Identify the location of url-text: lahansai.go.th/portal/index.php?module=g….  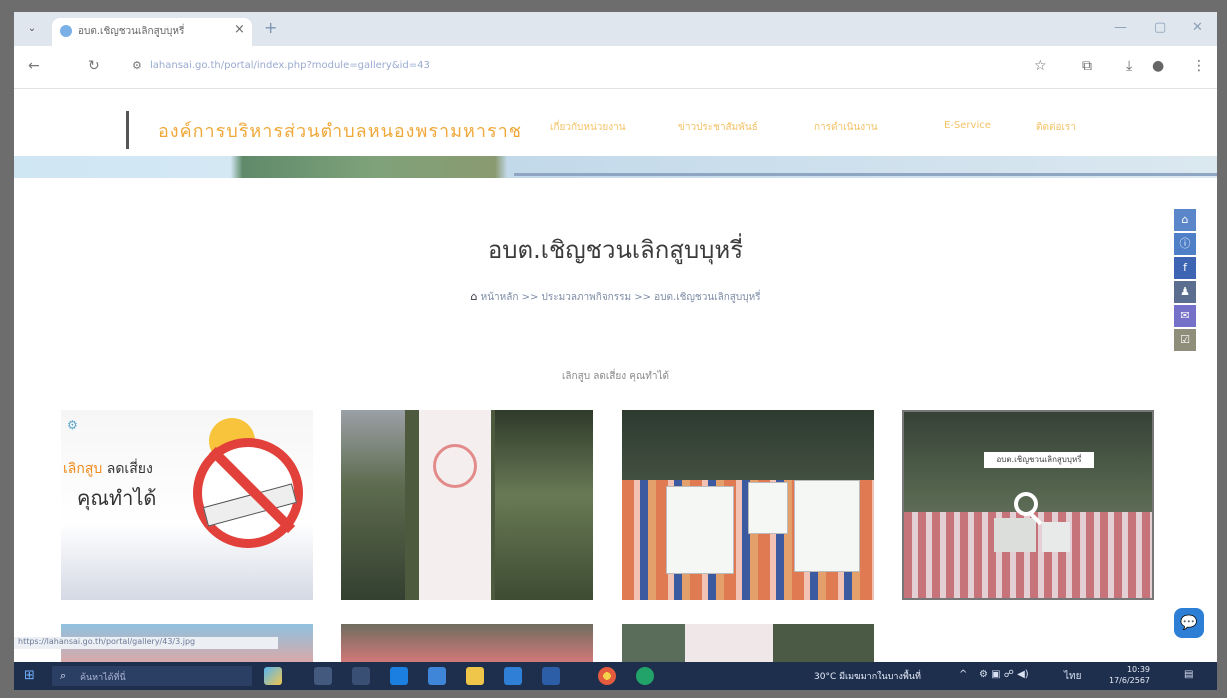
(290, 65).